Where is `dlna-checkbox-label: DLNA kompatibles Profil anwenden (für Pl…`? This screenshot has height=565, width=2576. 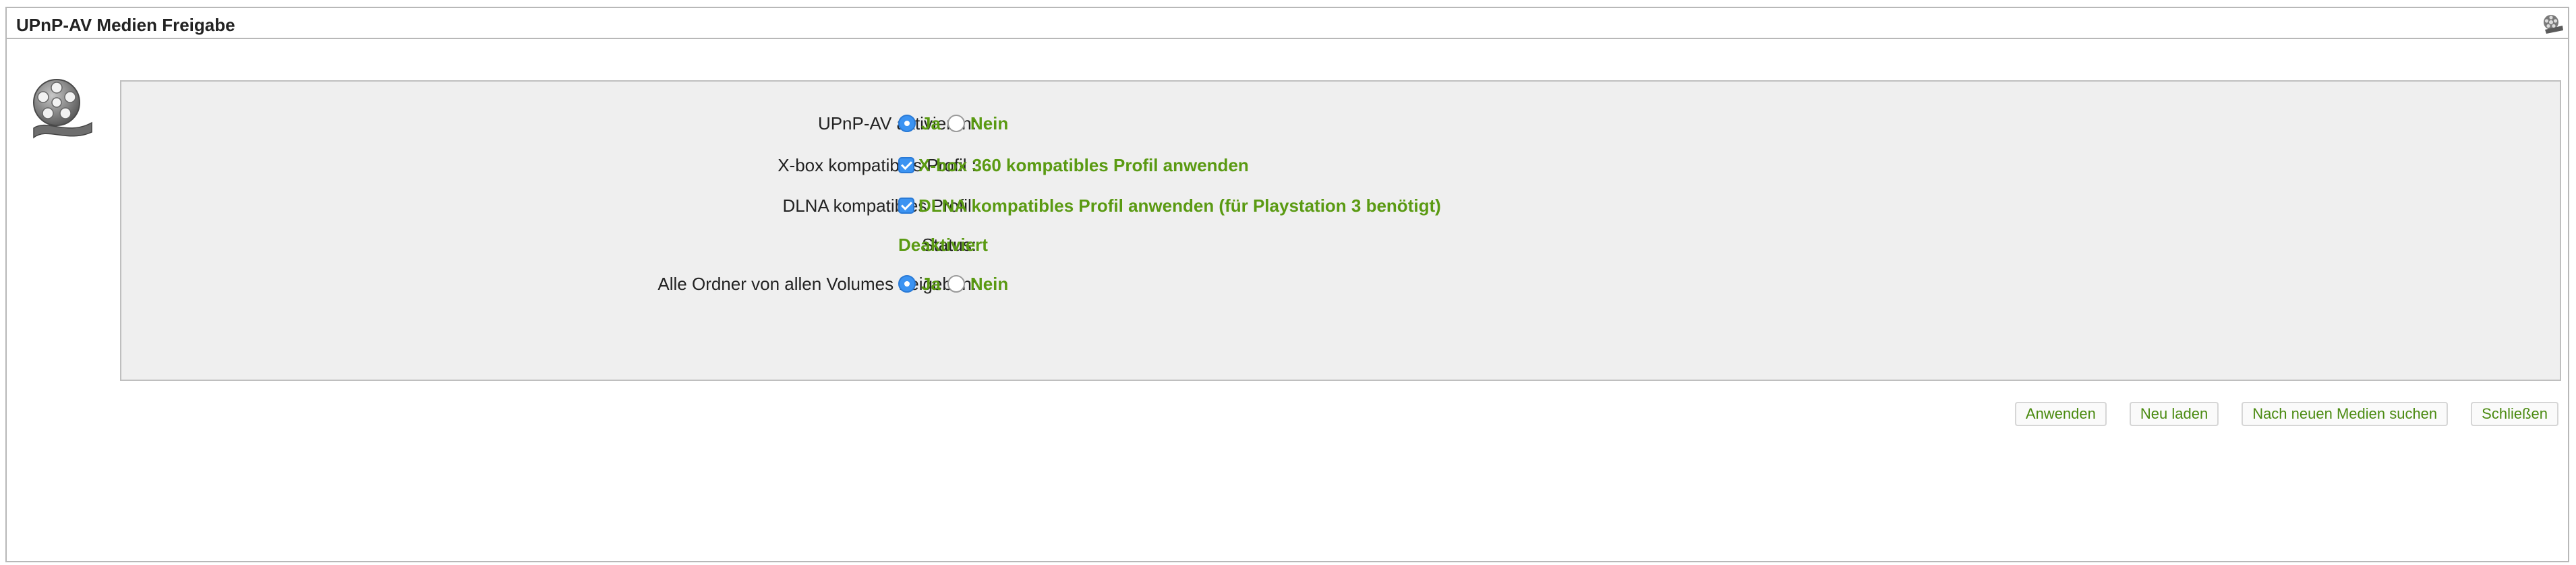
dlna-checkbox-label: DLNA kompatibles Profil anwenden (für Pl… is located at coordinates (1179, 205).